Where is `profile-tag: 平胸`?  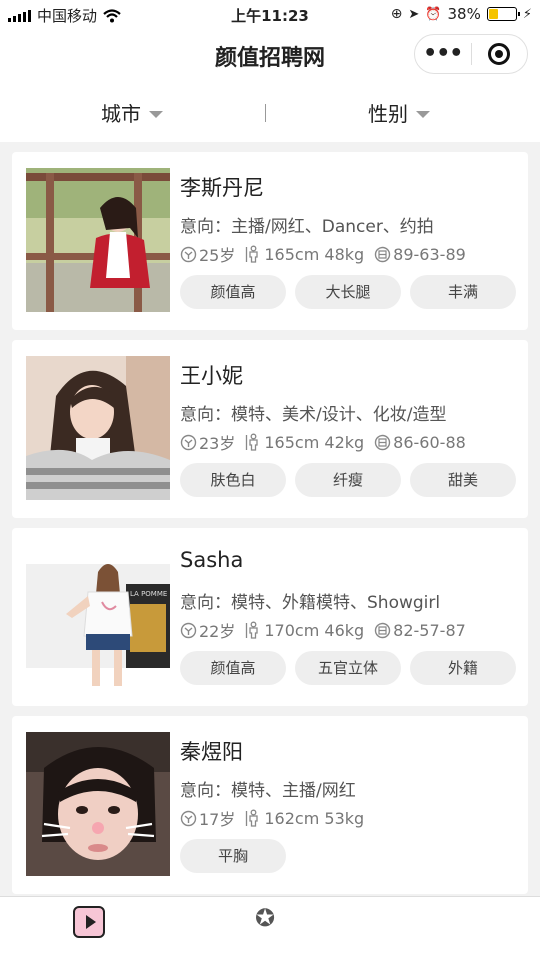
profile-tag: 平胸 is located at coordinates (233, 856).